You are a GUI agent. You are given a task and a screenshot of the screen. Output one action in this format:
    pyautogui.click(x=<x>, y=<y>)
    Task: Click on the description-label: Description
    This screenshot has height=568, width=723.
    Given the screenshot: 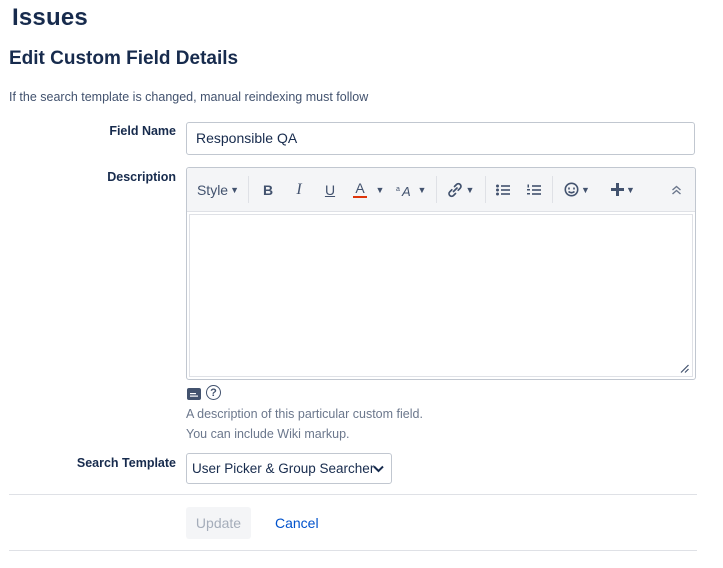 What is the action you would take?
    pyautogui.click(x=141, y=177)
    